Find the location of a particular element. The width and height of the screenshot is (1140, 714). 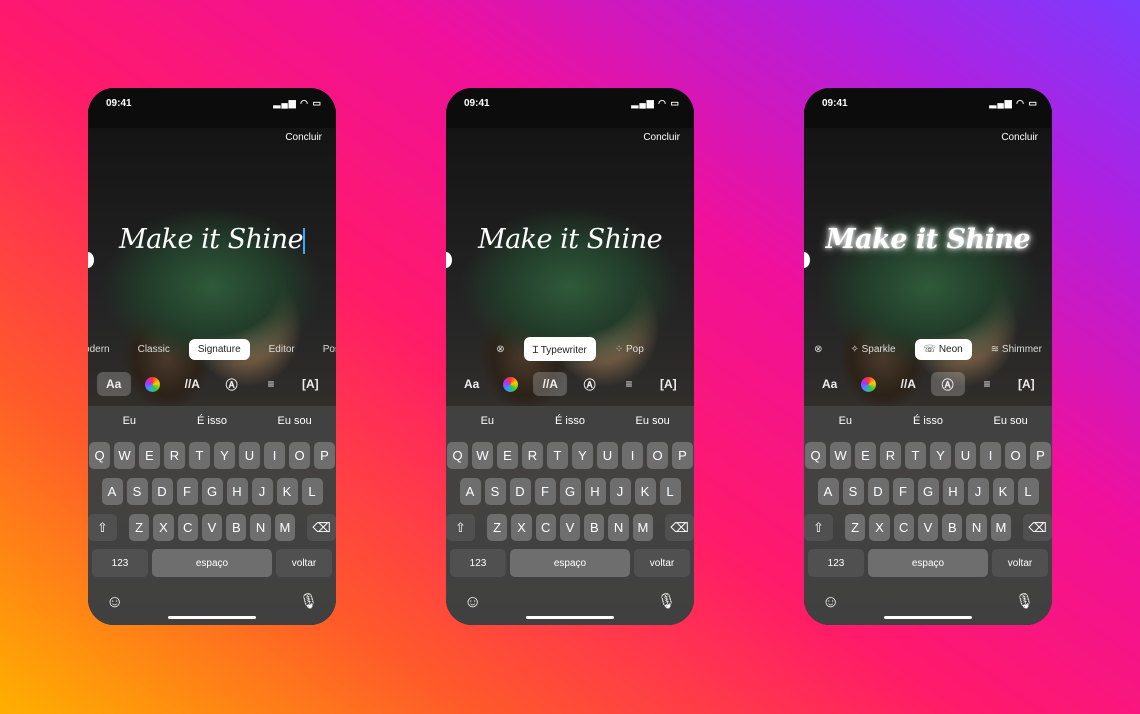

style-option: Classic is located at coordinates (154, 349).